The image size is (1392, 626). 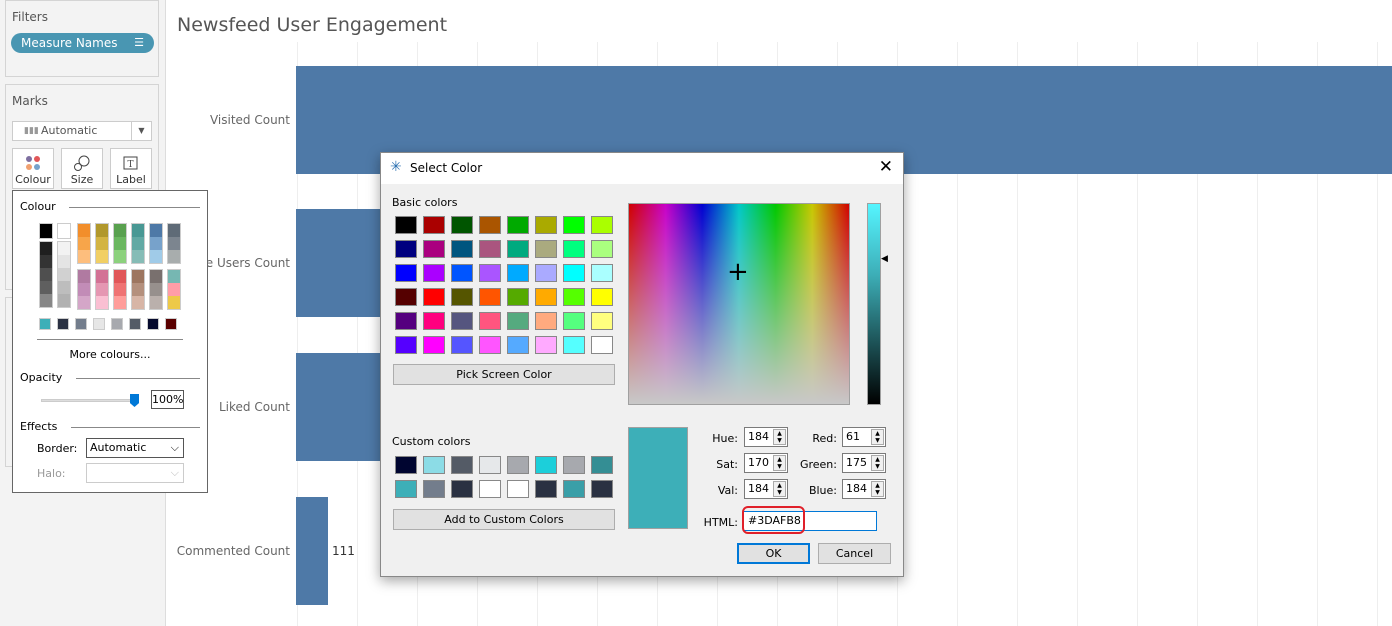 What do you see at coordinates (134, 400) in the screenshot?
I see `opacity-slider-handle` at bounding box center [134, 400].